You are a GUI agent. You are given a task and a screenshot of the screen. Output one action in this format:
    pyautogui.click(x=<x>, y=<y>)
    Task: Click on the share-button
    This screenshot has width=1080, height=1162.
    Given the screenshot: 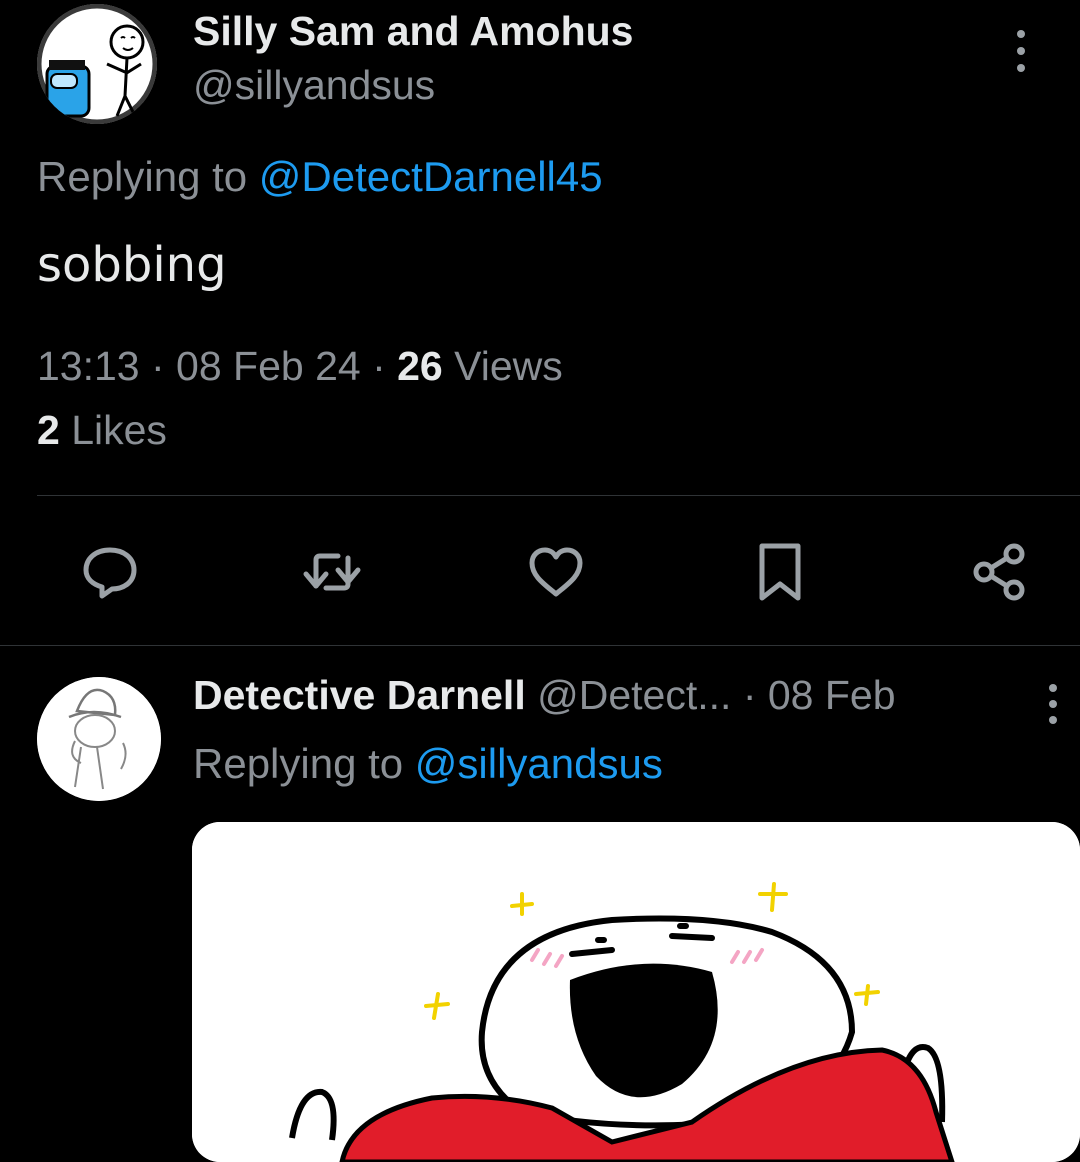 What is the action you would take?
    pyautogui.click(x=1000, y=572)
    